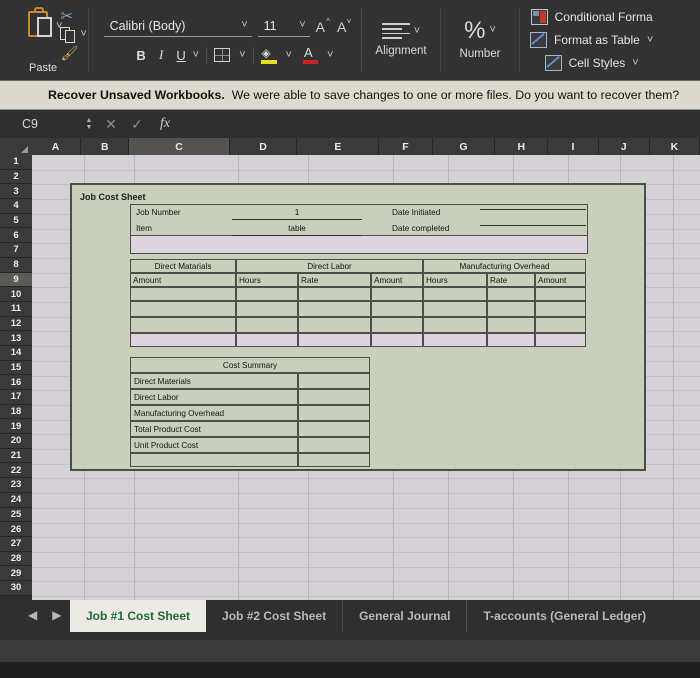 The image size is (700, 678). I want to click on paste-icon, so click(41, 23).